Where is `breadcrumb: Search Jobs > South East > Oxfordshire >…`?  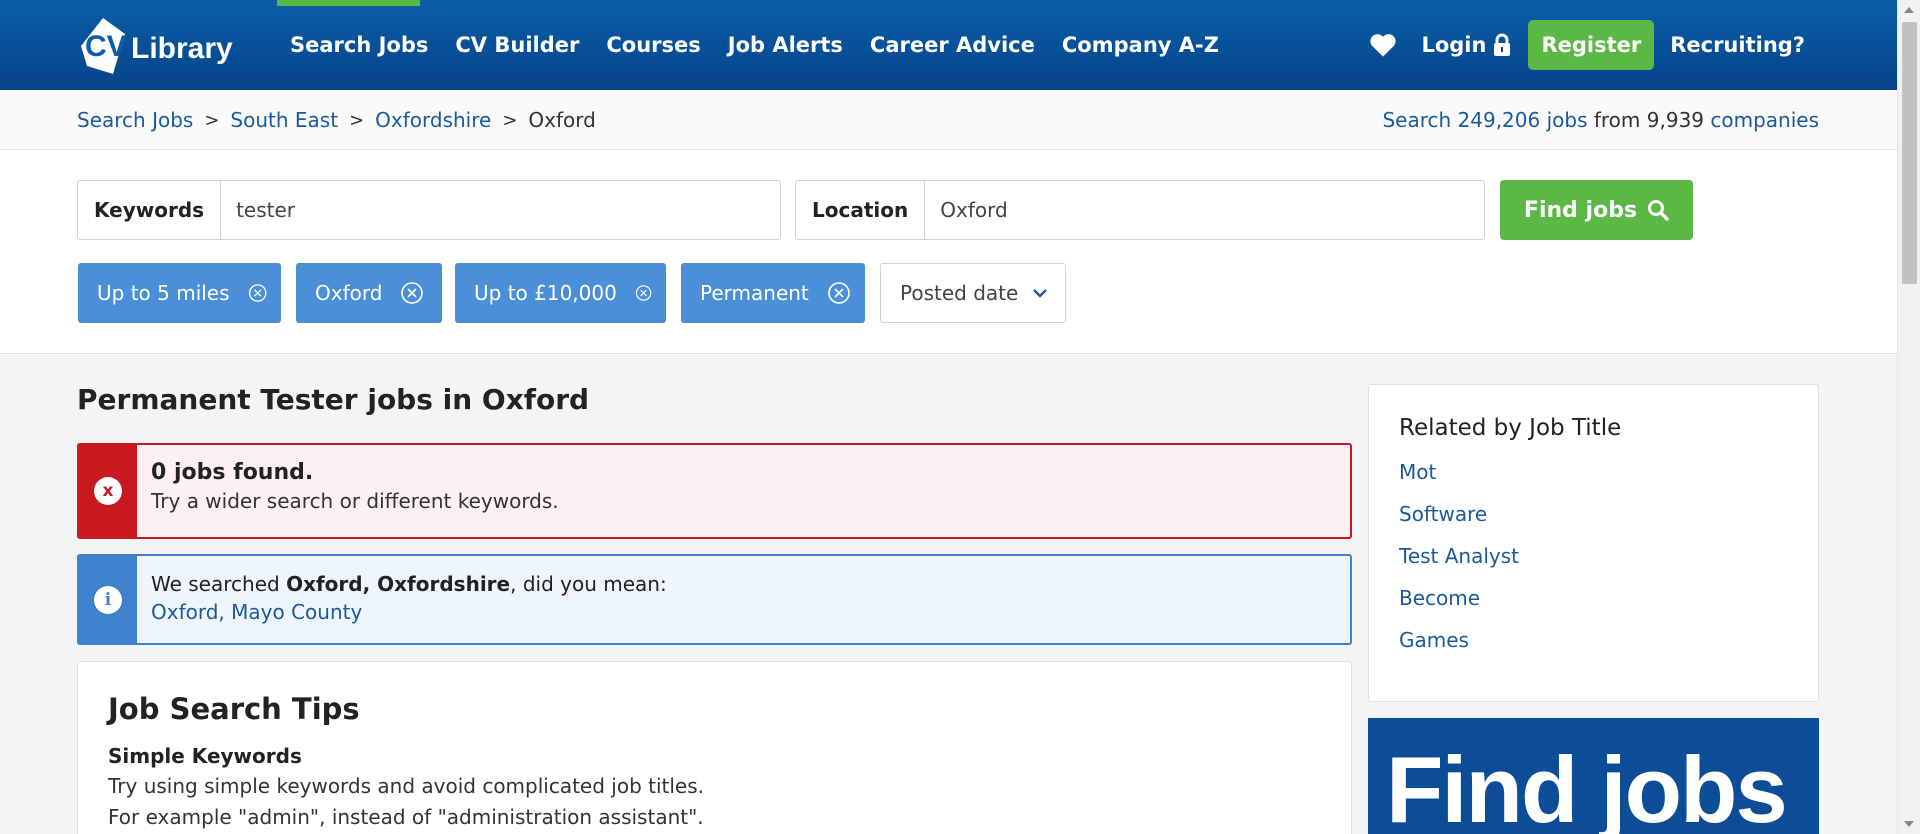
breadcrumb: Search Jobs > South East > Oxfordshire >… is located at coordinates (336, 120).